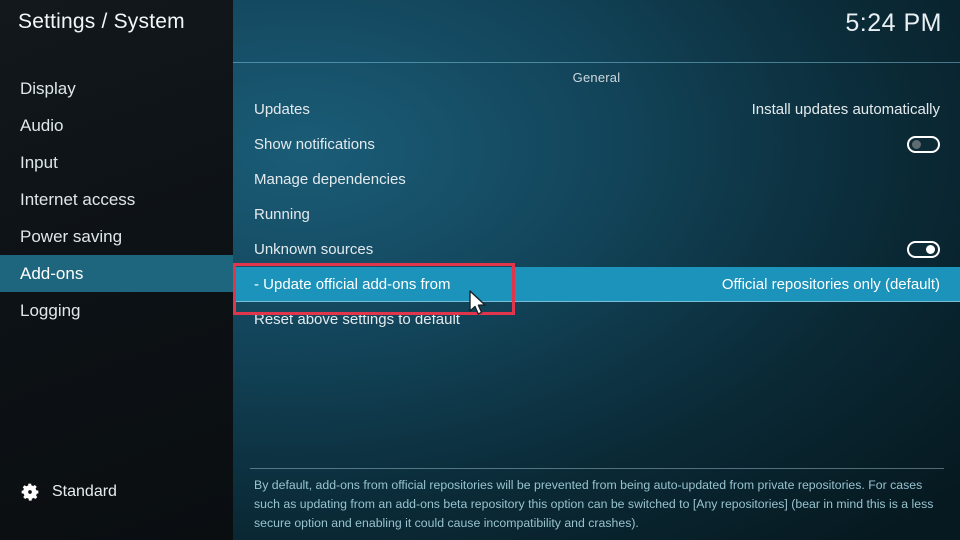  I want to click on sidebar-item-power-saving: Power saving, so click(116, 236).